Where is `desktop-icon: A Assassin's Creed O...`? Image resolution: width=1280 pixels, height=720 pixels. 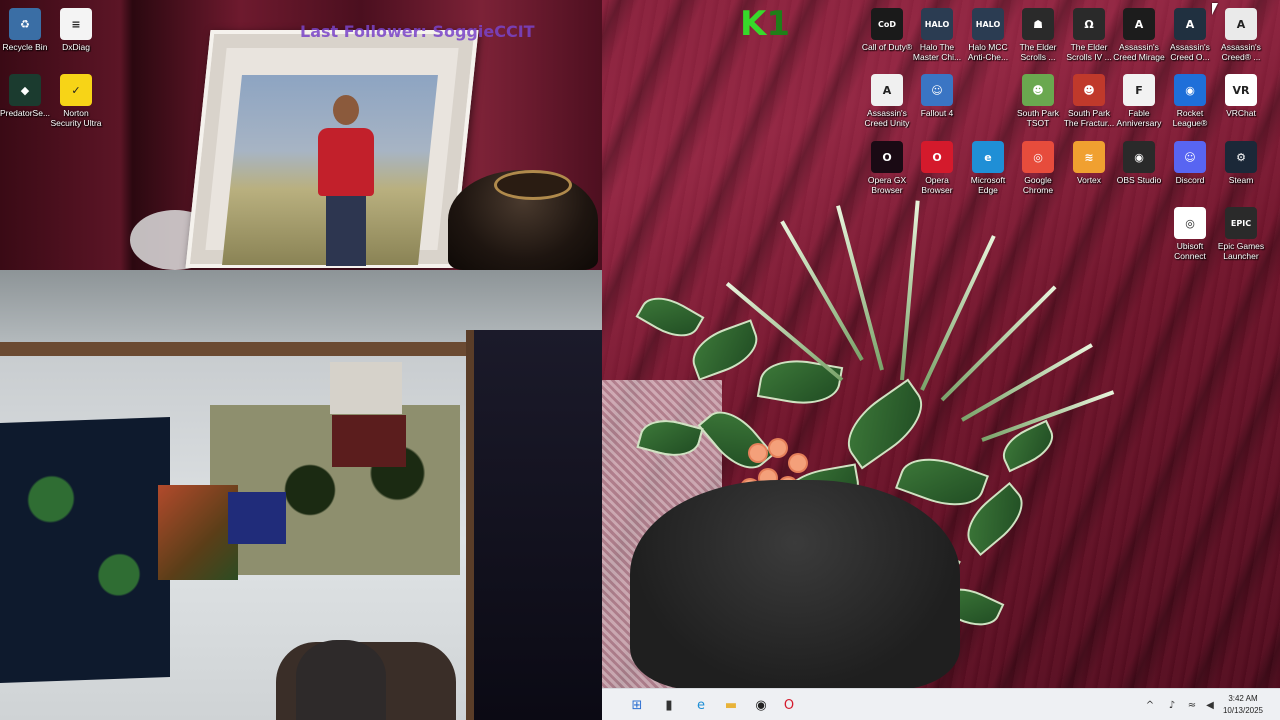 desktop-icon: A Assassin's Creed O... is located at coordinates (1190, 35).